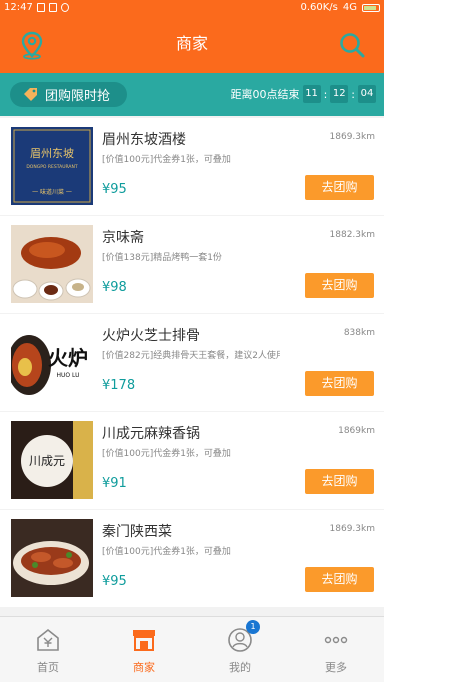 The height and width of the screenshot is (682, 464). I want to click on countdown: 距离00点结束 11 : 12 : 04, so click(303, 94).